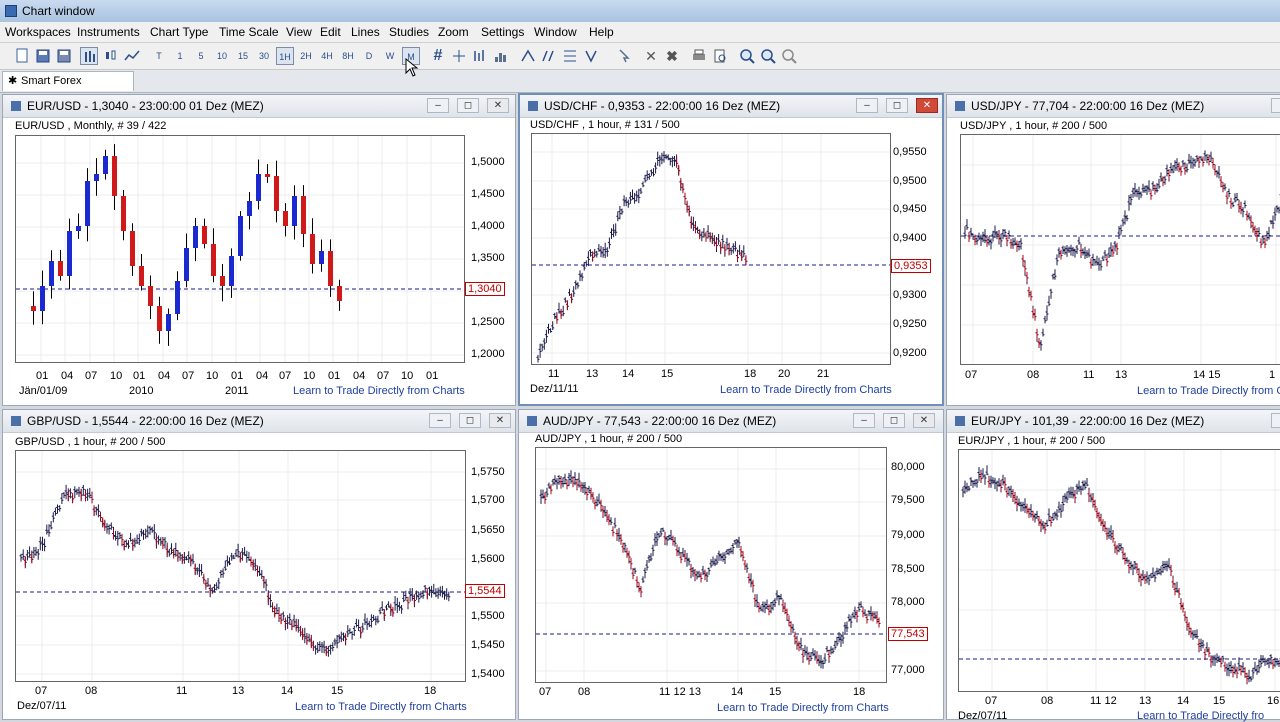 Image resolution: width=1280 pixels, height=722 pixels. I want to click on menu-zoom: Zoom, so click(453, 32).